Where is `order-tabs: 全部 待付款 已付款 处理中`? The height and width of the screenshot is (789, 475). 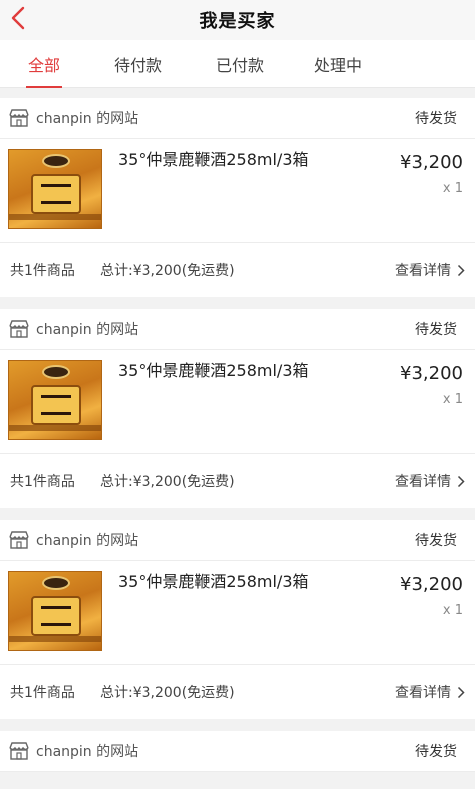 order-tabs: 全部 待付款 已付款 处理中 is located at coordinates (237, 64).